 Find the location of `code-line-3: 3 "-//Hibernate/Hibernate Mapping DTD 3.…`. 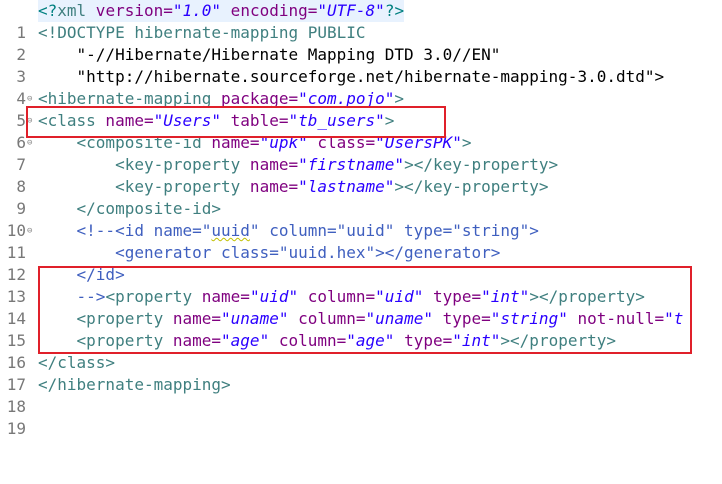

code-line-3: 3 "-//Hibernate/Hibernate Mapping DTD 3.… is located at coordinates (361, 65).